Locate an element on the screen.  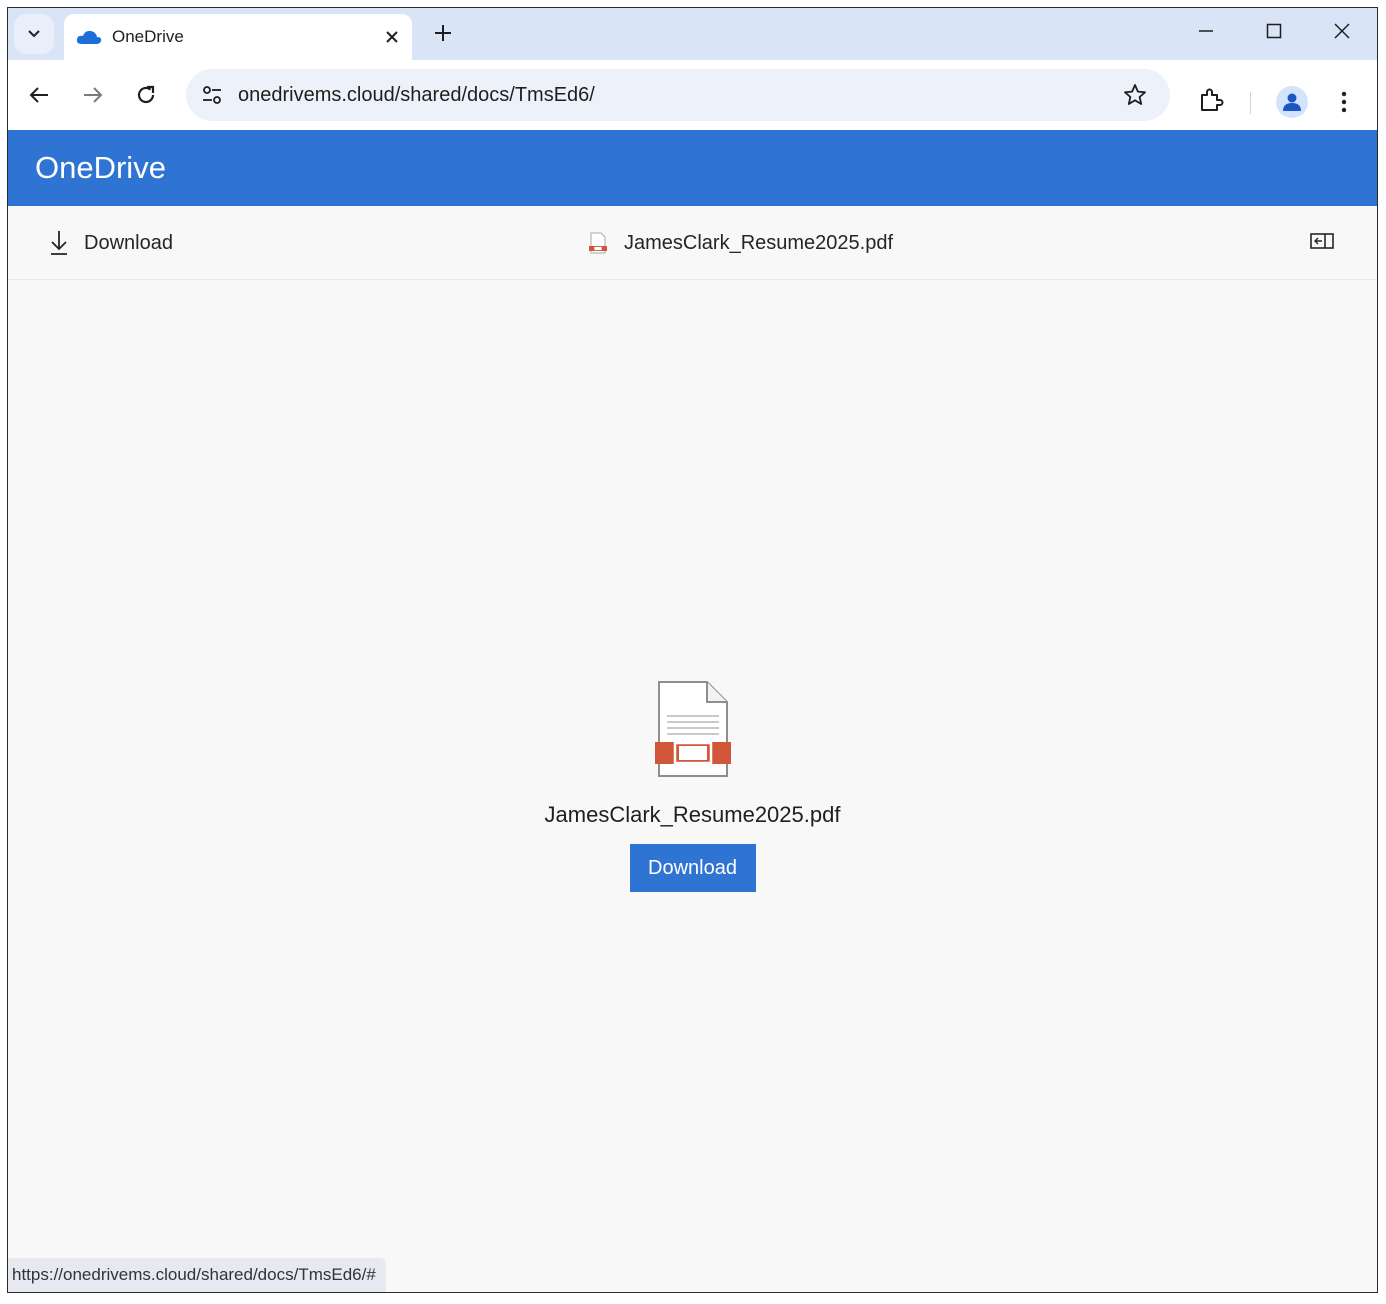
tab-onedrive: OneDrive is located at coordinates (238, 37).